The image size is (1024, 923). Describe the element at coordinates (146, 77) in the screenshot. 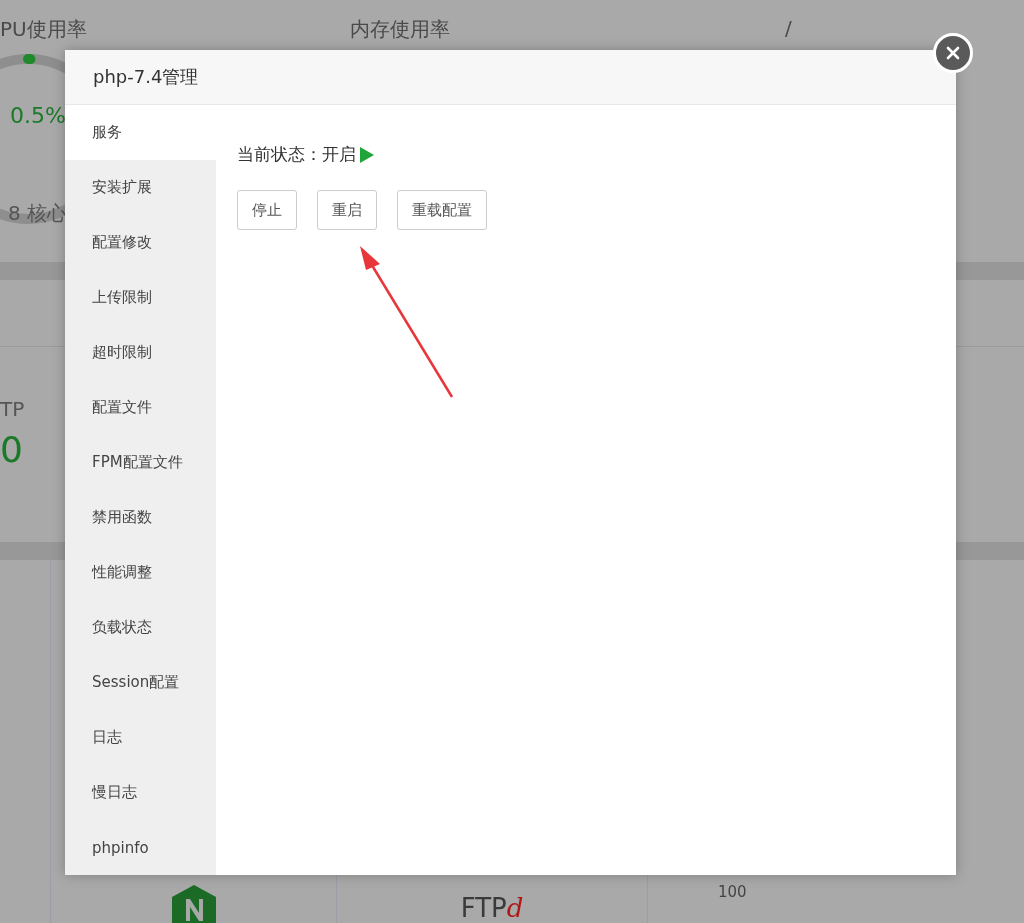

I see `dialog-title: php-7.4管理` at that location.